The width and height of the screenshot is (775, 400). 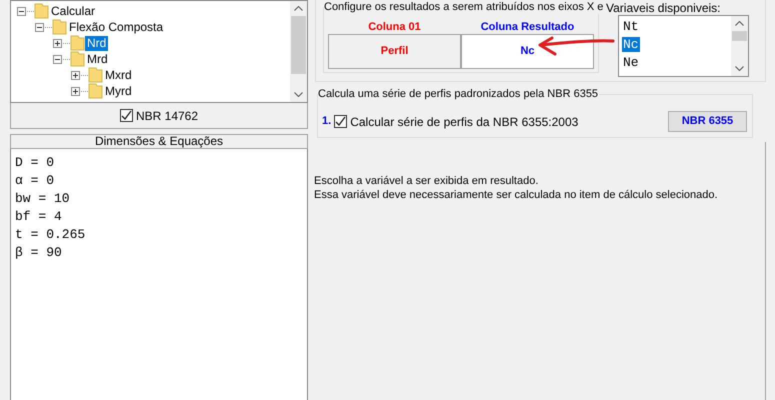 I want to click on equation-line: t = 0.265, so click(x=50, y=235).